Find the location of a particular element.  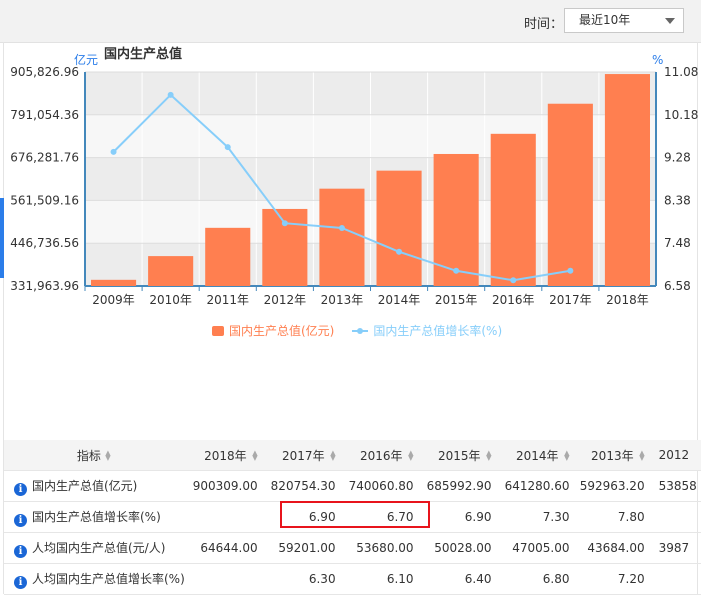

x-tick-label: 2013年 is located at coordinates (342, 300).